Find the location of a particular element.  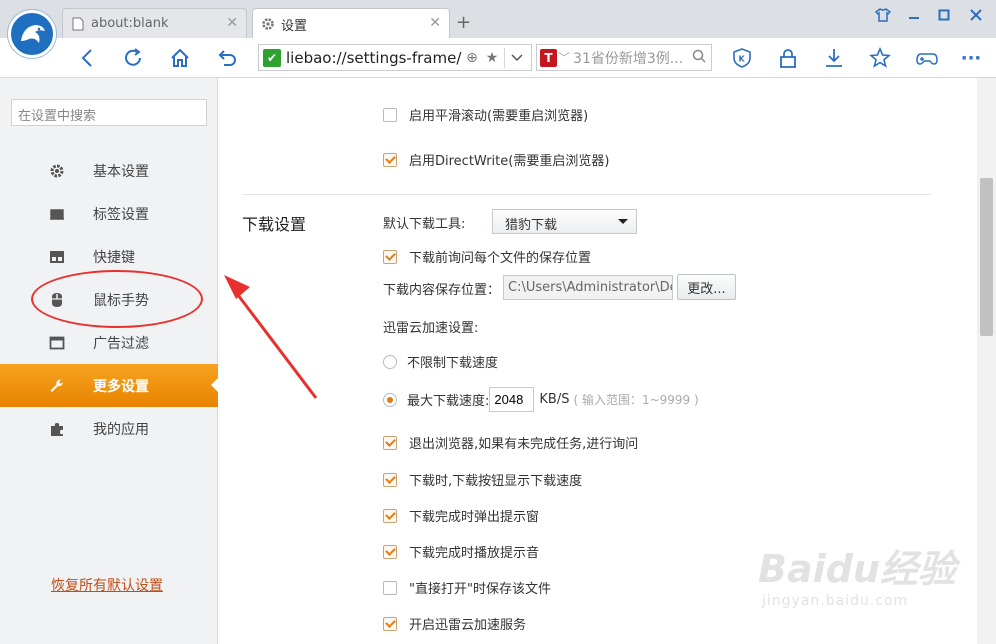

bookmark-star-icon: ★ is located at coordinates (492, 58).